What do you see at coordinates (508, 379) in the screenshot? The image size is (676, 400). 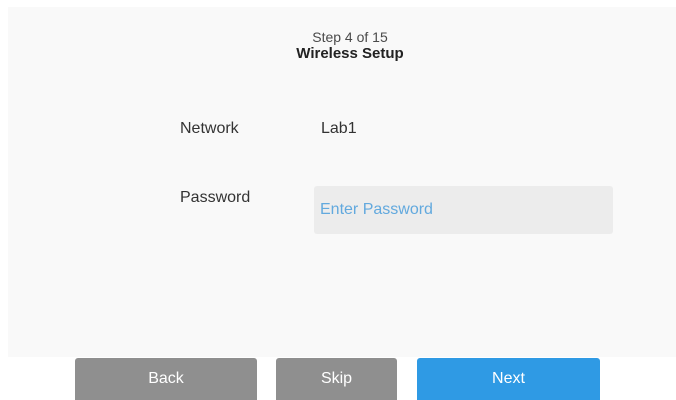 I see `next-button: Next` at bounding box center [508, 379].